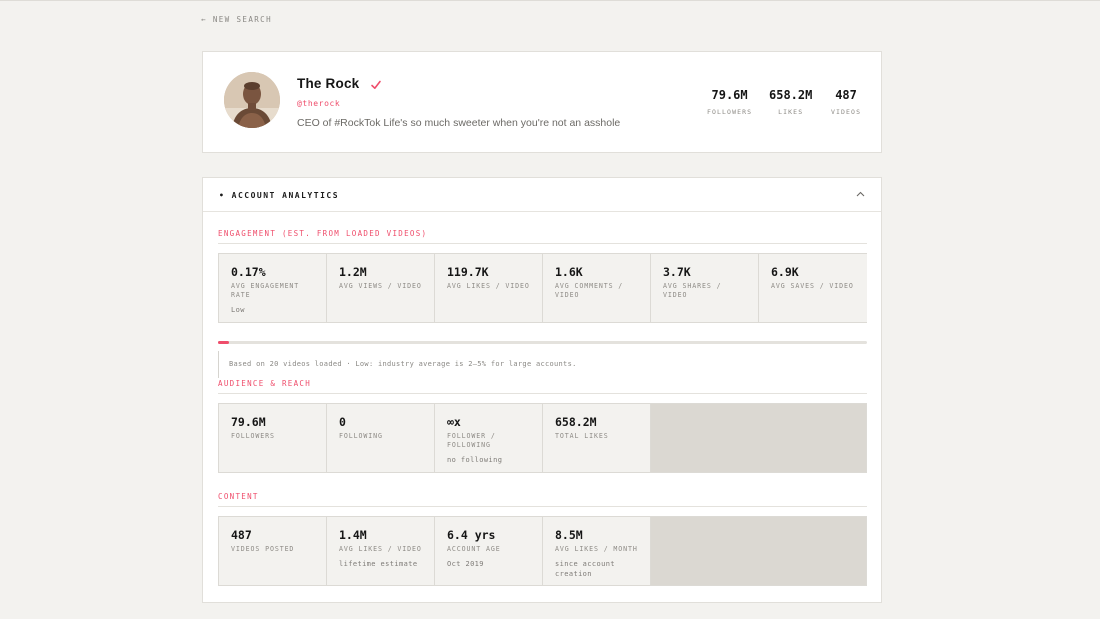 Image resolution: width=1100 pixels, height=619 pixels. What do you see at coordinates (465, 564) in the screenshot?
I see `cell-subtext: Oct 2019` at bounding box center [465, 564].